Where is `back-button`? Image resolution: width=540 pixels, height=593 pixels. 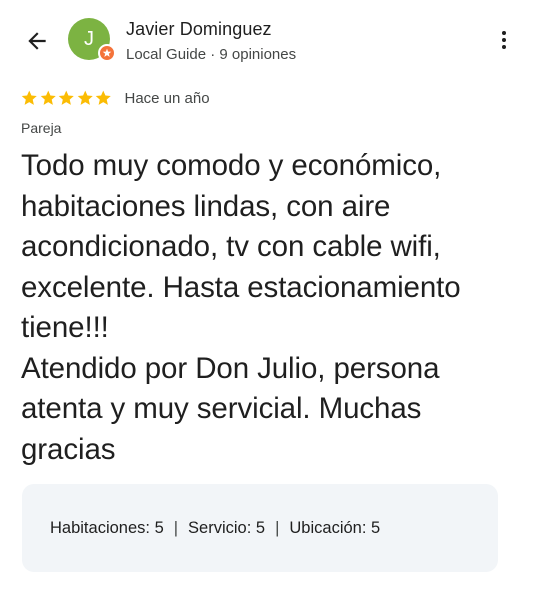 back-button is located at coordinates (37, 41).